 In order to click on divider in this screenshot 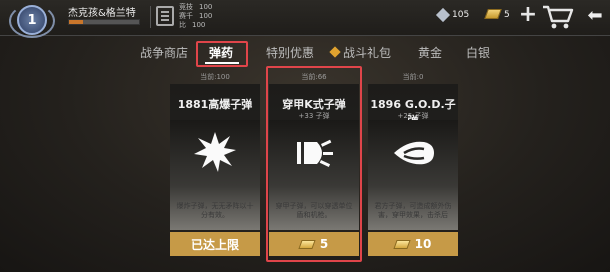, I will do `click(150, 17)`.